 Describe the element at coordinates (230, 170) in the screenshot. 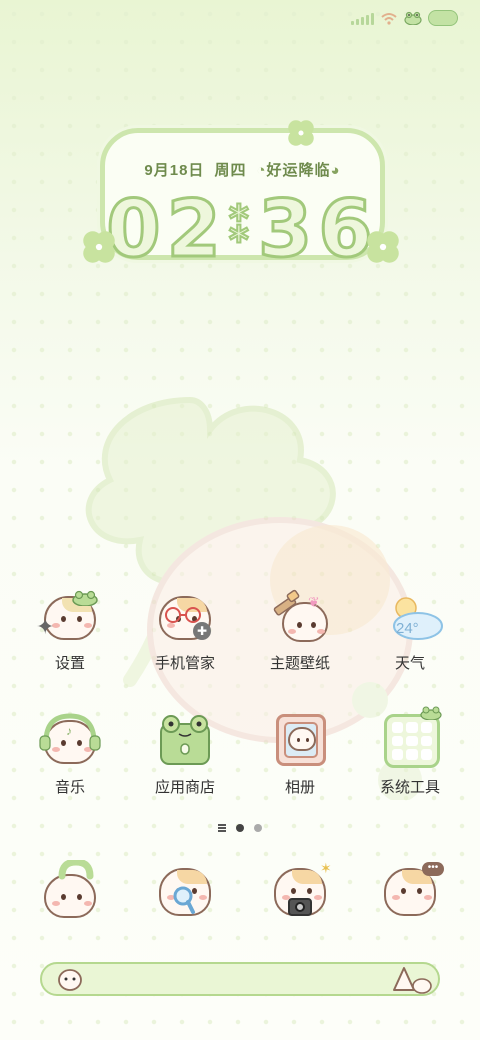

I see `weekday-text: 周四` at that location.